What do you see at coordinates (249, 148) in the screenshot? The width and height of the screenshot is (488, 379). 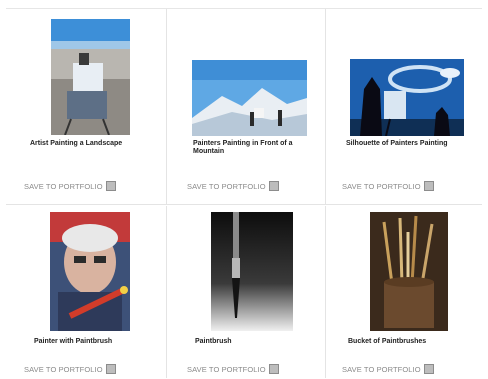 I see `result-caption: Painters Painting in Front of a Mountain` at bounding box center [249, 148].